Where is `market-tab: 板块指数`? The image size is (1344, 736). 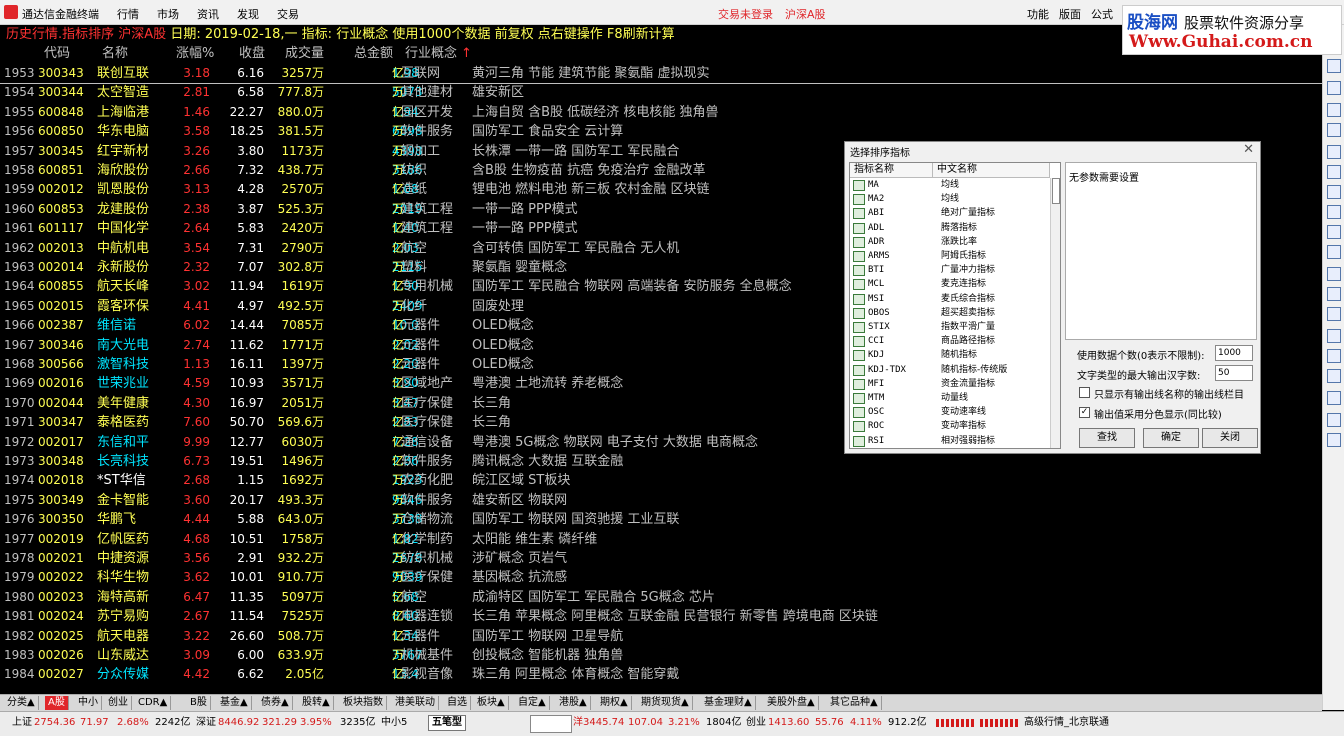
market-tab: 板块指数 is located at coordinates (363, 703).